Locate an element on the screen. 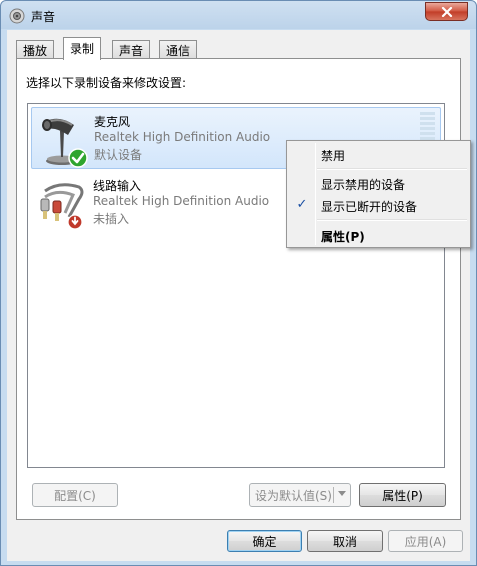 This screenshot has width=477, height=566. close-button is located at coordinates (446, 11).